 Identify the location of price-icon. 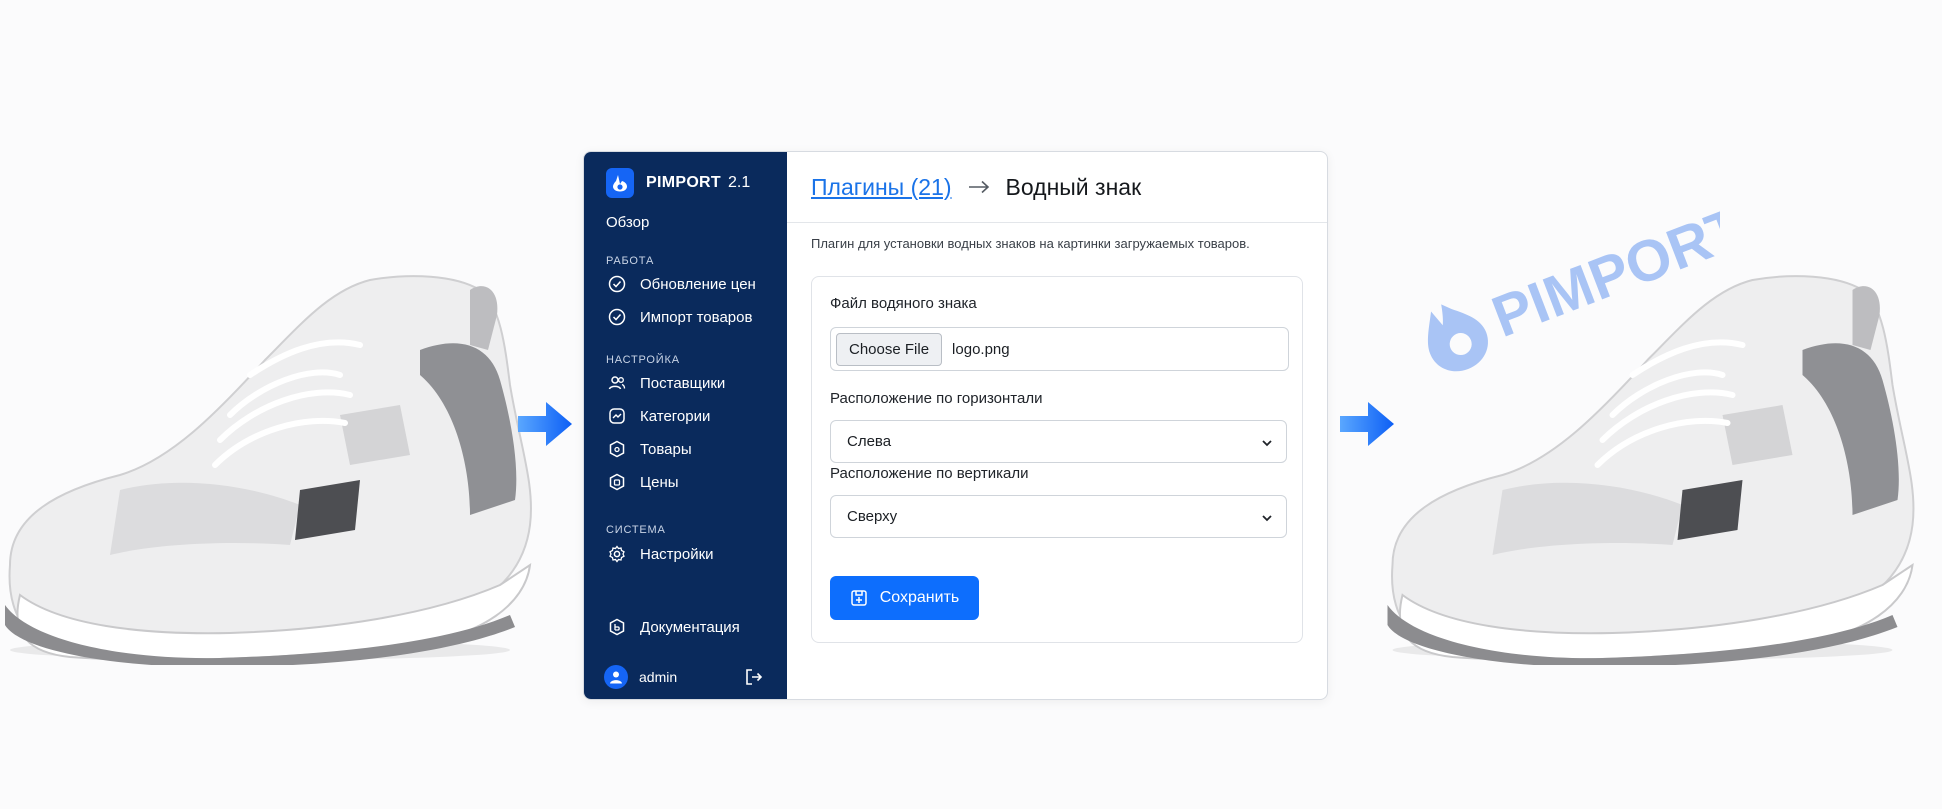
(617, 482).